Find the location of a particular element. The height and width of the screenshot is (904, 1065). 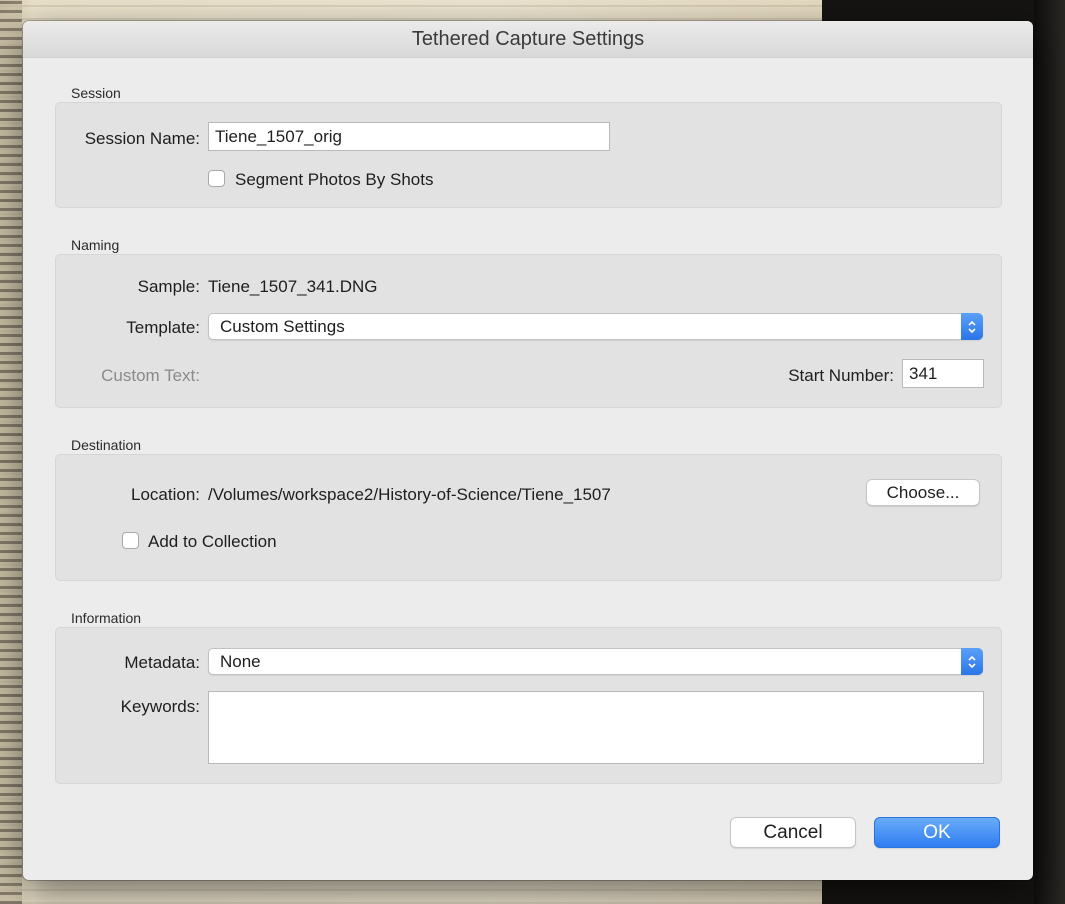

start-number-label: Start Number: is located at coordinates (841, 375).